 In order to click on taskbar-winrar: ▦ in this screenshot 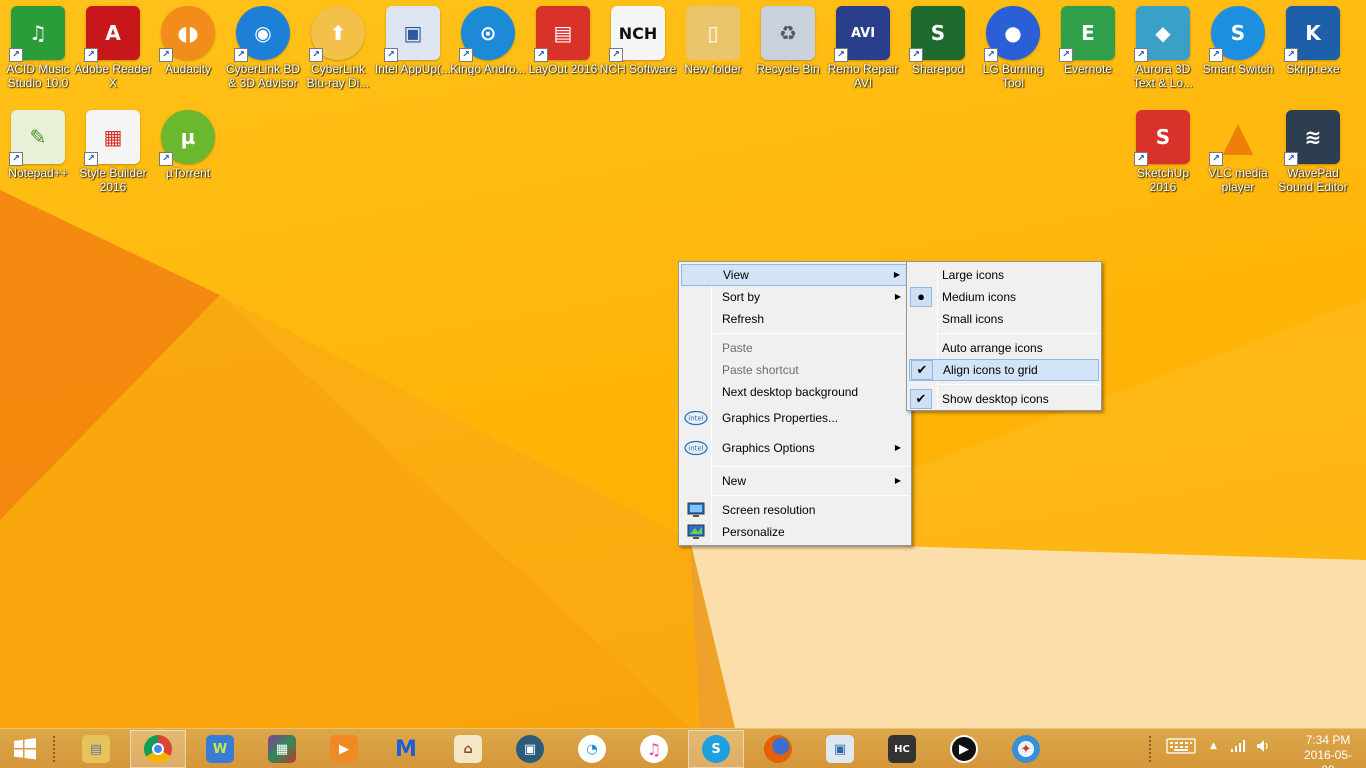, I will do `click(282, 749)`.